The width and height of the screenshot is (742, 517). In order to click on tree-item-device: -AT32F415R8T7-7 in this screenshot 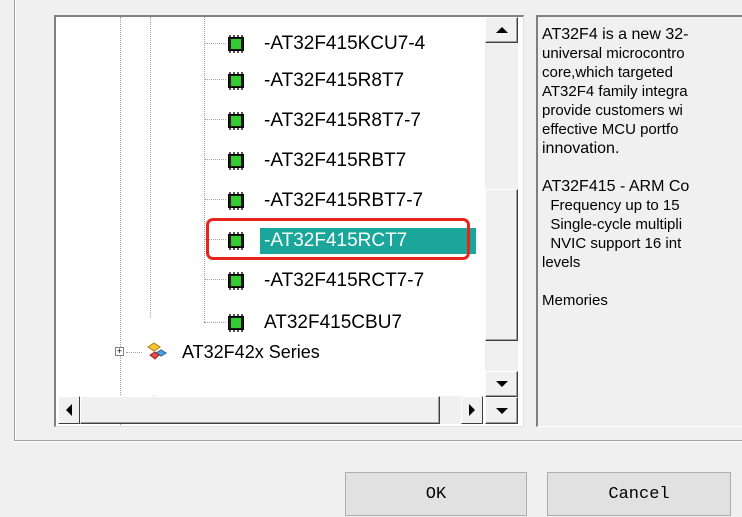, I will do `click(325, 121)`.